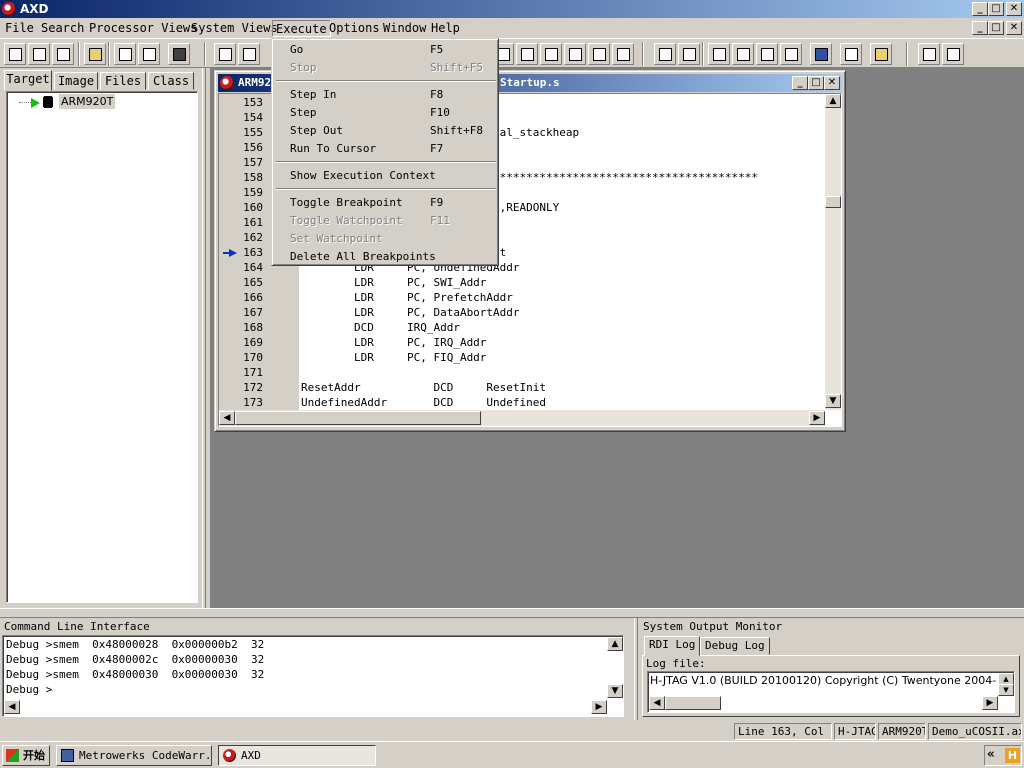  I want to click on tray-expand-button: «, so click(991, 754).